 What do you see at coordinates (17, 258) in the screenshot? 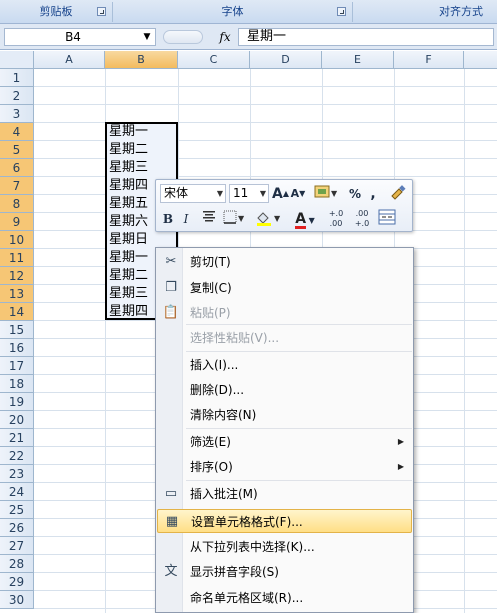
I see `row-header-11: 11` at bounding box center [17, 258].